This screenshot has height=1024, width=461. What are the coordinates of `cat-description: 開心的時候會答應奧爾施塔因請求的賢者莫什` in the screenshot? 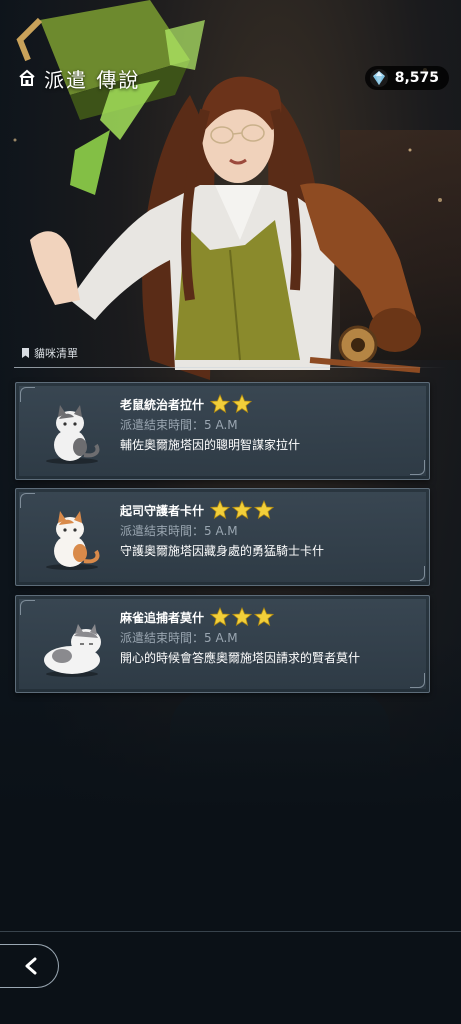 It's located at (240, 658).